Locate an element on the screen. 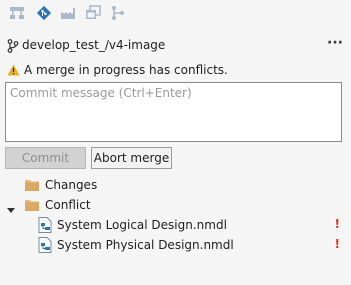  branch-icon is located at coordinates (13, 46).